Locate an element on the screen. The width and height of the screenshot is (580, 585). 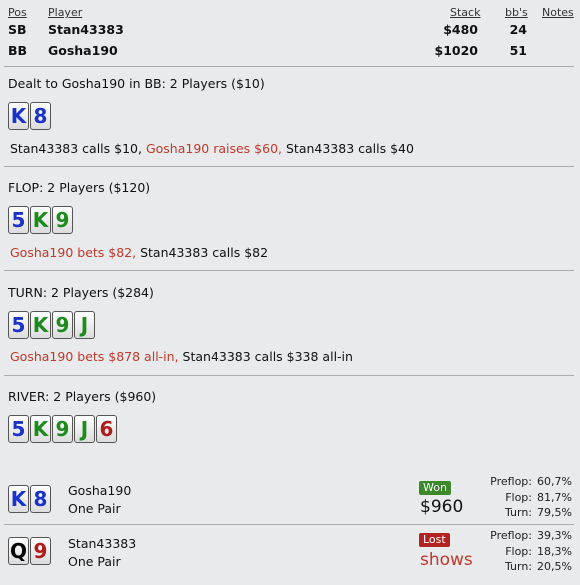
action: Stan43383 calls $40 is located at coordinates (349, 148).